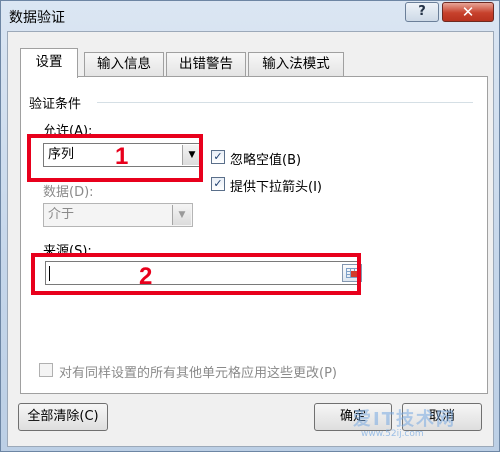  I want to click on validation-criteria-heading: 验证条件, so click(55, 104).